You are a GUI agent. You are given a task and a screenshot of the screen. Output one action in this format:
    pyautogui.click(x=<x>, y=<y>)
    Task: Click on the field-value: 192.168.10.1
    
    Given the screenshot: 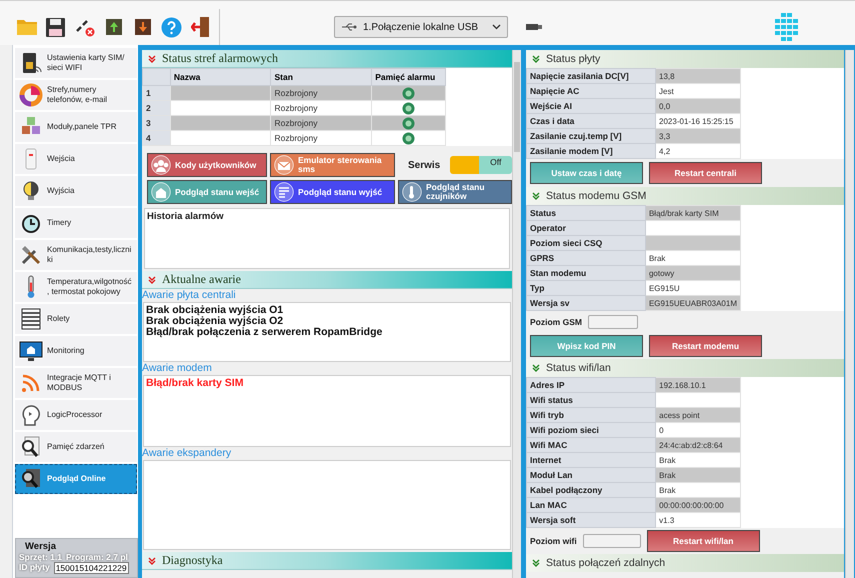 What is the action you would take?
    pyautogui.click(x=698, y=385)
    